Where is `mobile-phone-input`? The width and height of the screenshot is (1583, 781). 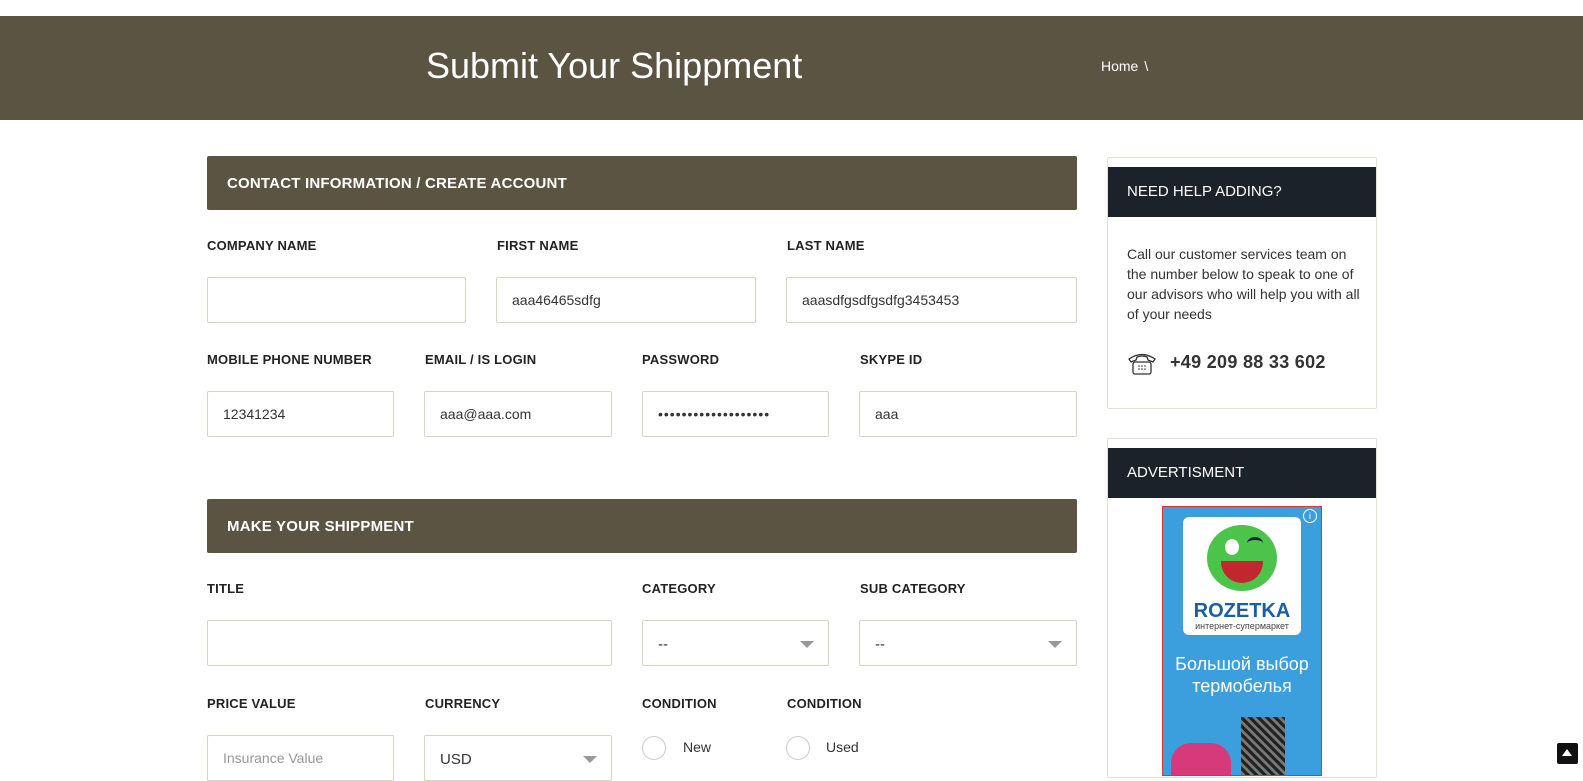
mobile-phone-input is located at coordinates (300, 414).